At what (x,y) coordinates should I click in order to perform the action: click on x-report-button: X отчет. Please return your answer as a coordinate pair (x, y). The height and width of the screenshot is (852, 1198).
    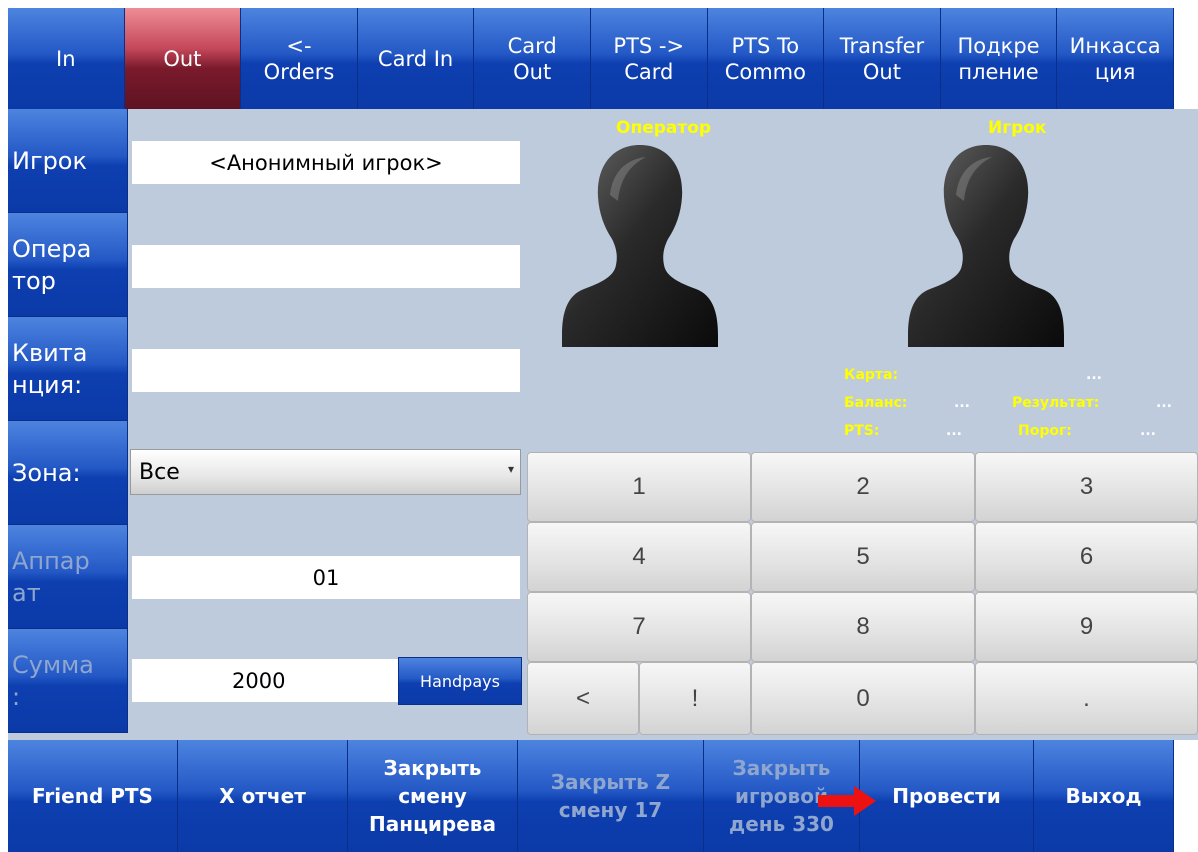
    Looking at the image, I should click on (263, 796).